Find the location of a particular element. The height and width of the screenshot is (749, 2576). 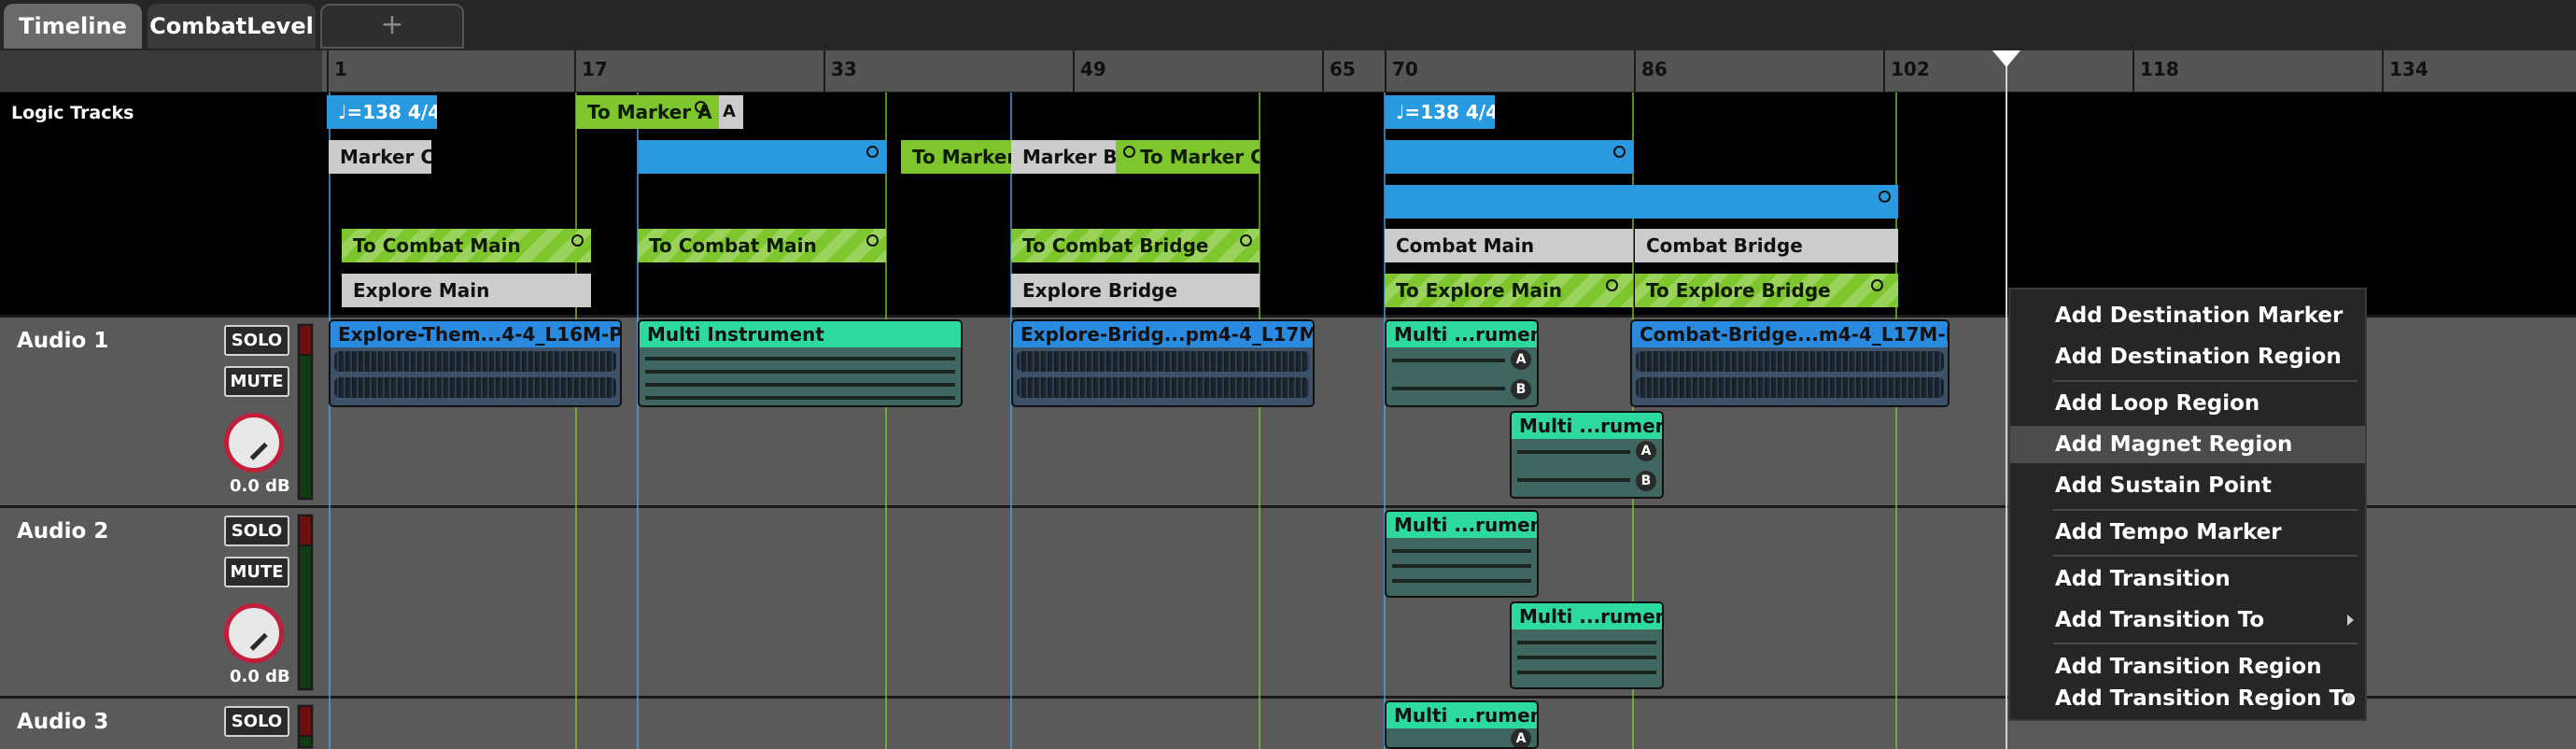

destination-marker-c: Marker C is located at coordinates (380, 157).